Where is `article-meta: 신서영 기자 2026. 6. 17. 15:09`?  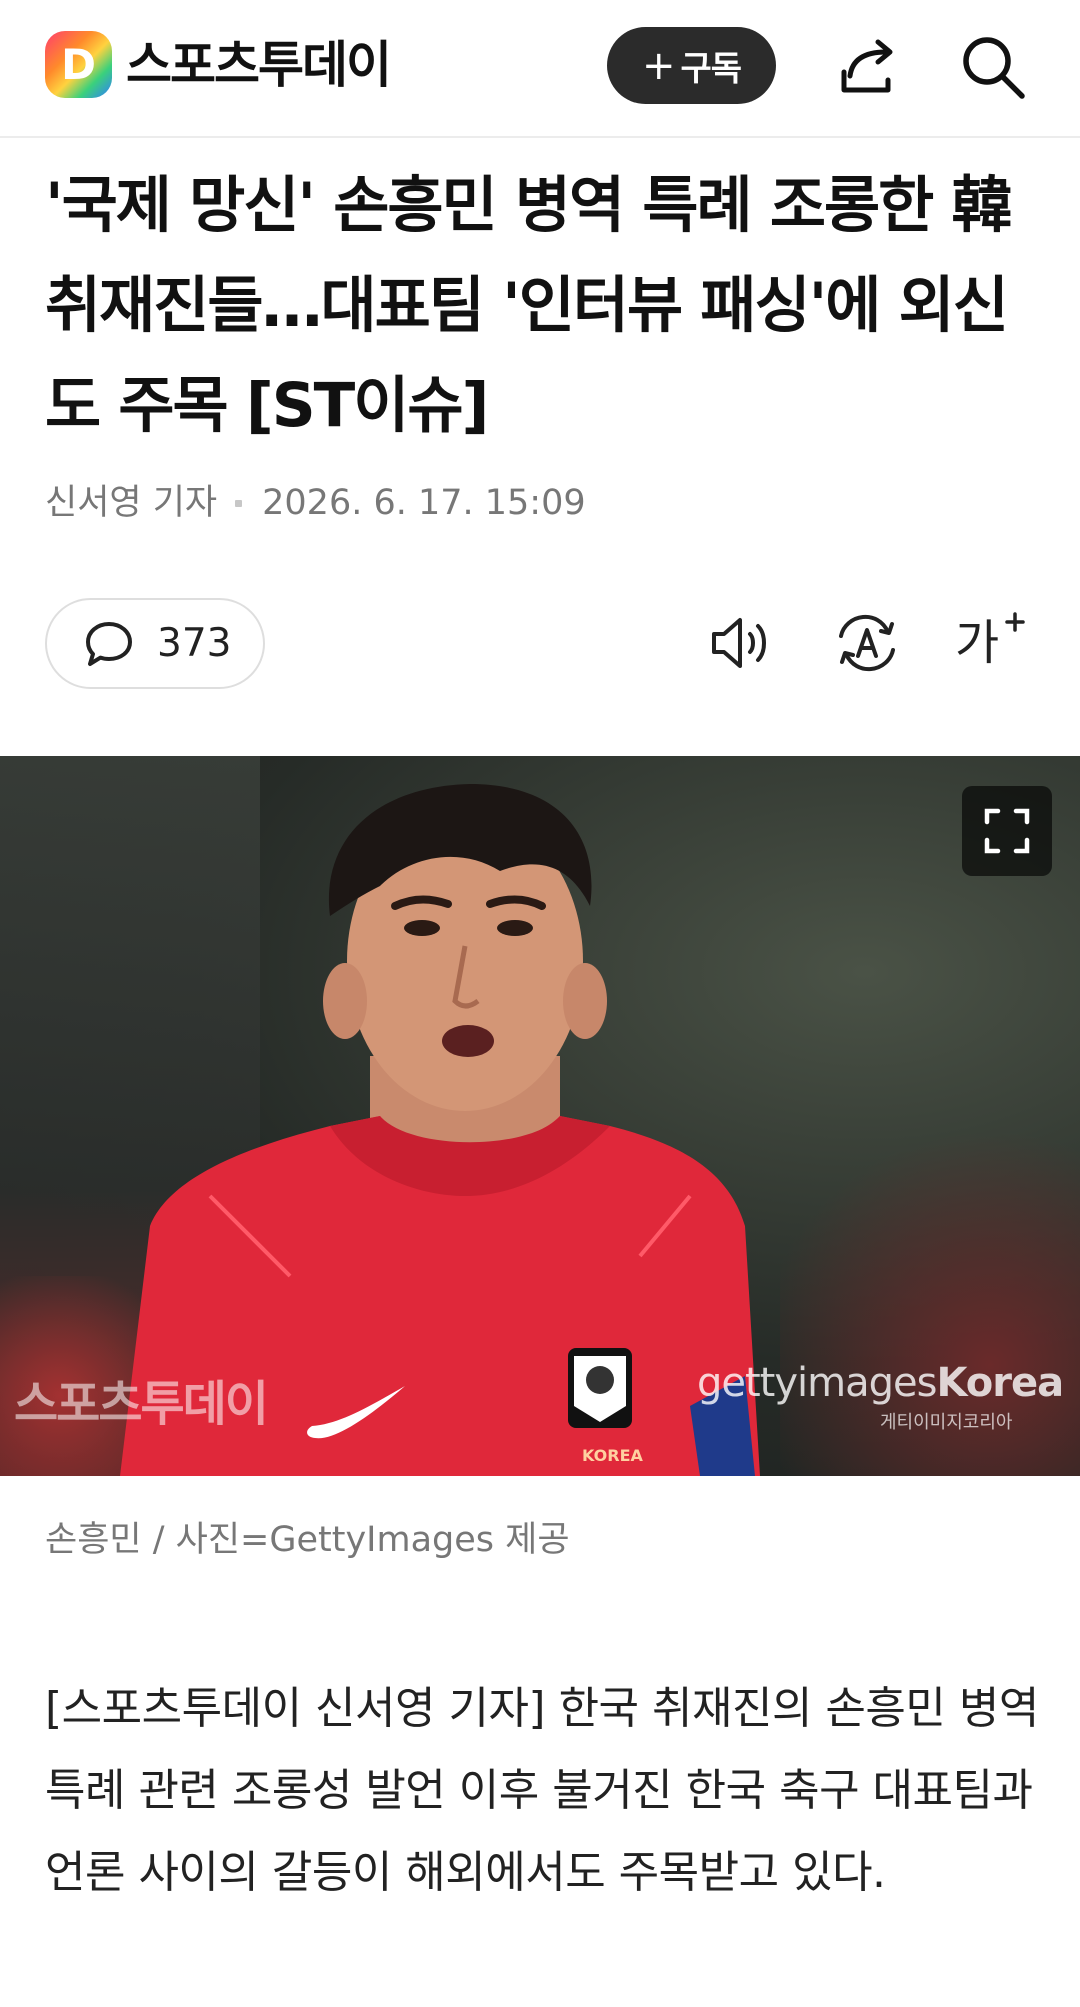 article-meta: 신서영 기자 2026. 6. 17. 15:09 is located at coordinates (315, 503).